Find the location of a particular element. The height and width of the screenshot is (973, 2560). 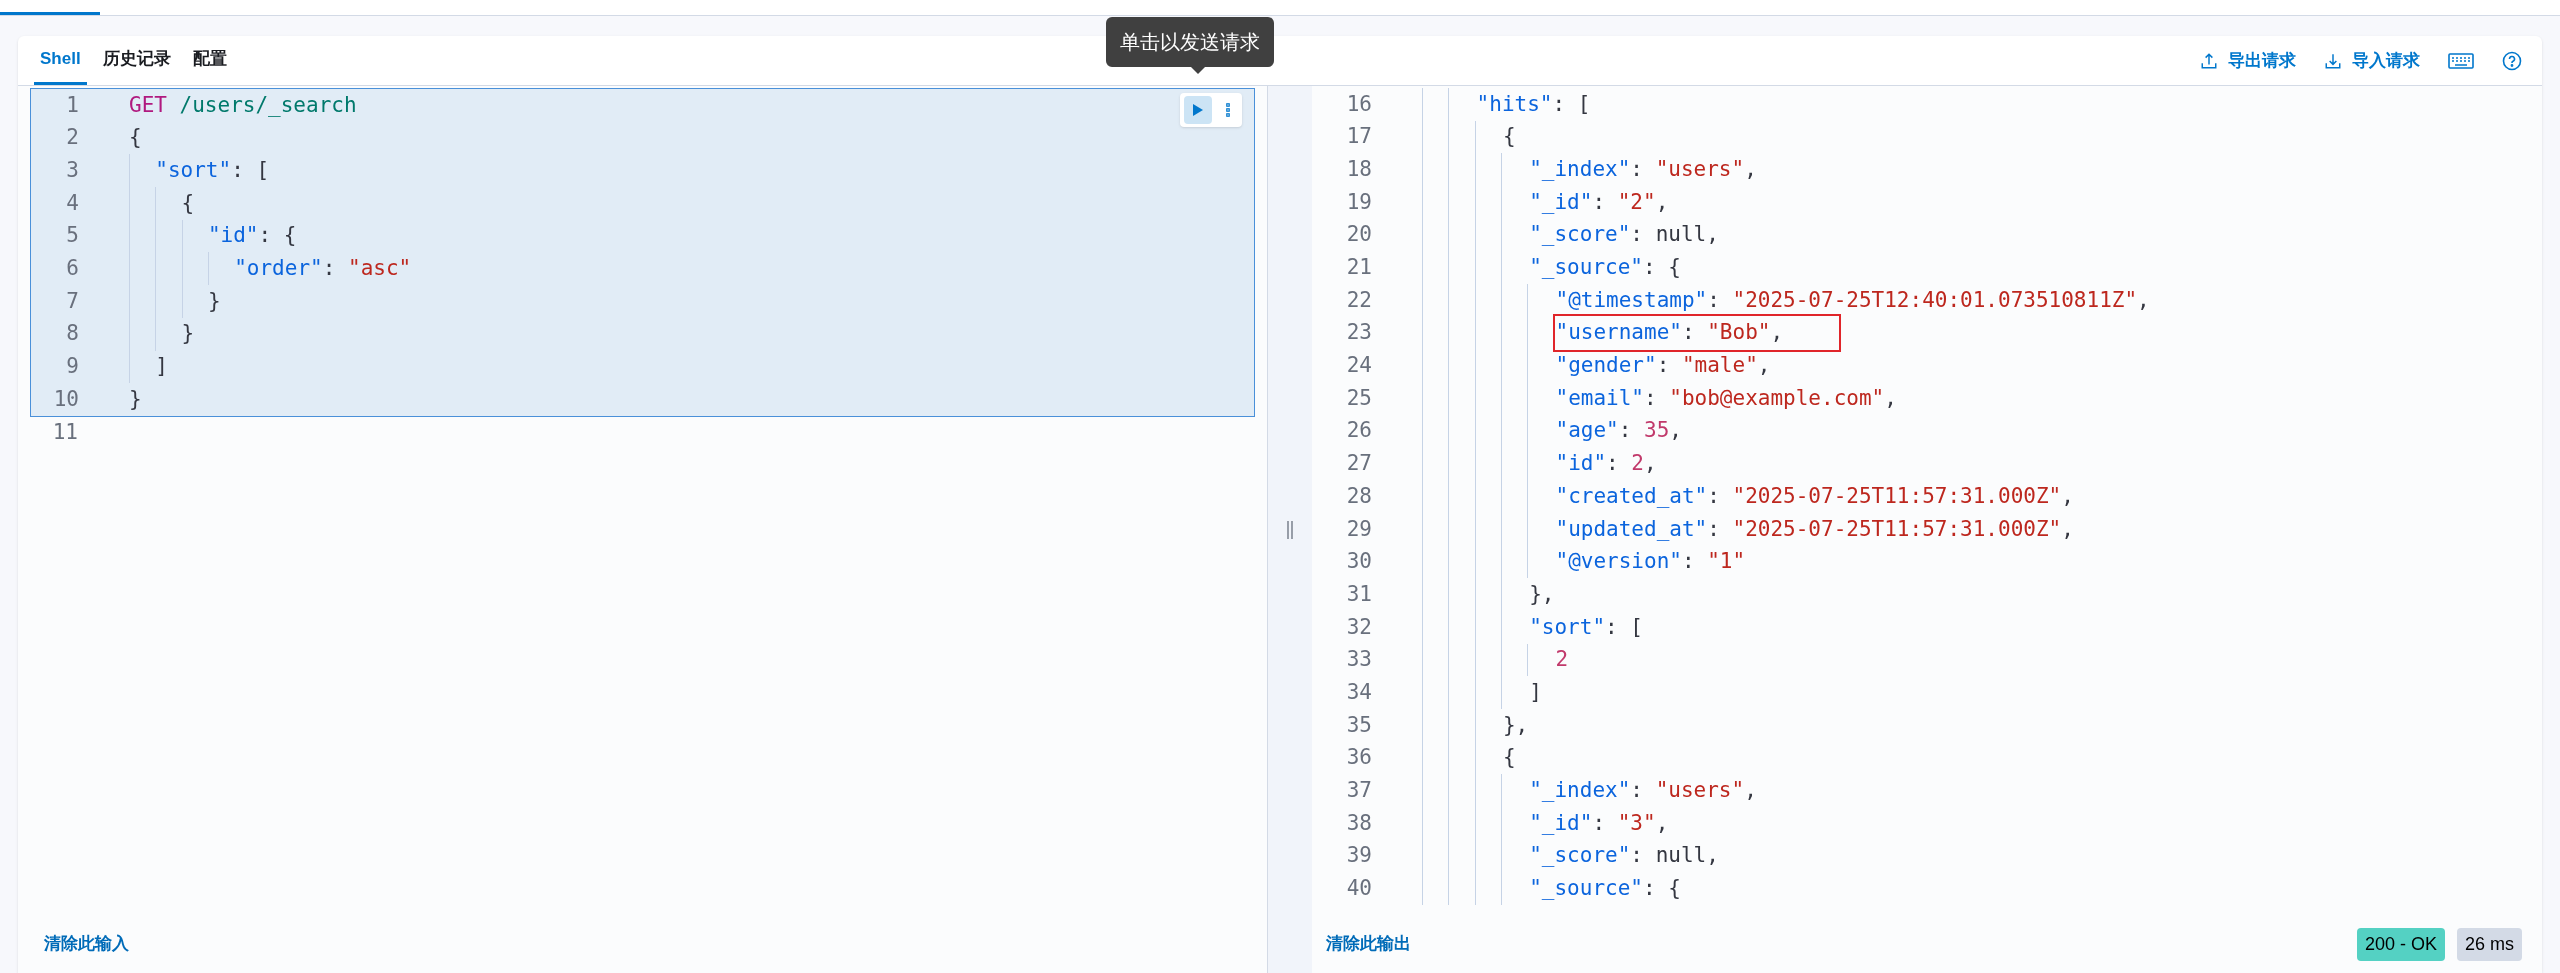

download-icon is located at coordinates (2333, 60).